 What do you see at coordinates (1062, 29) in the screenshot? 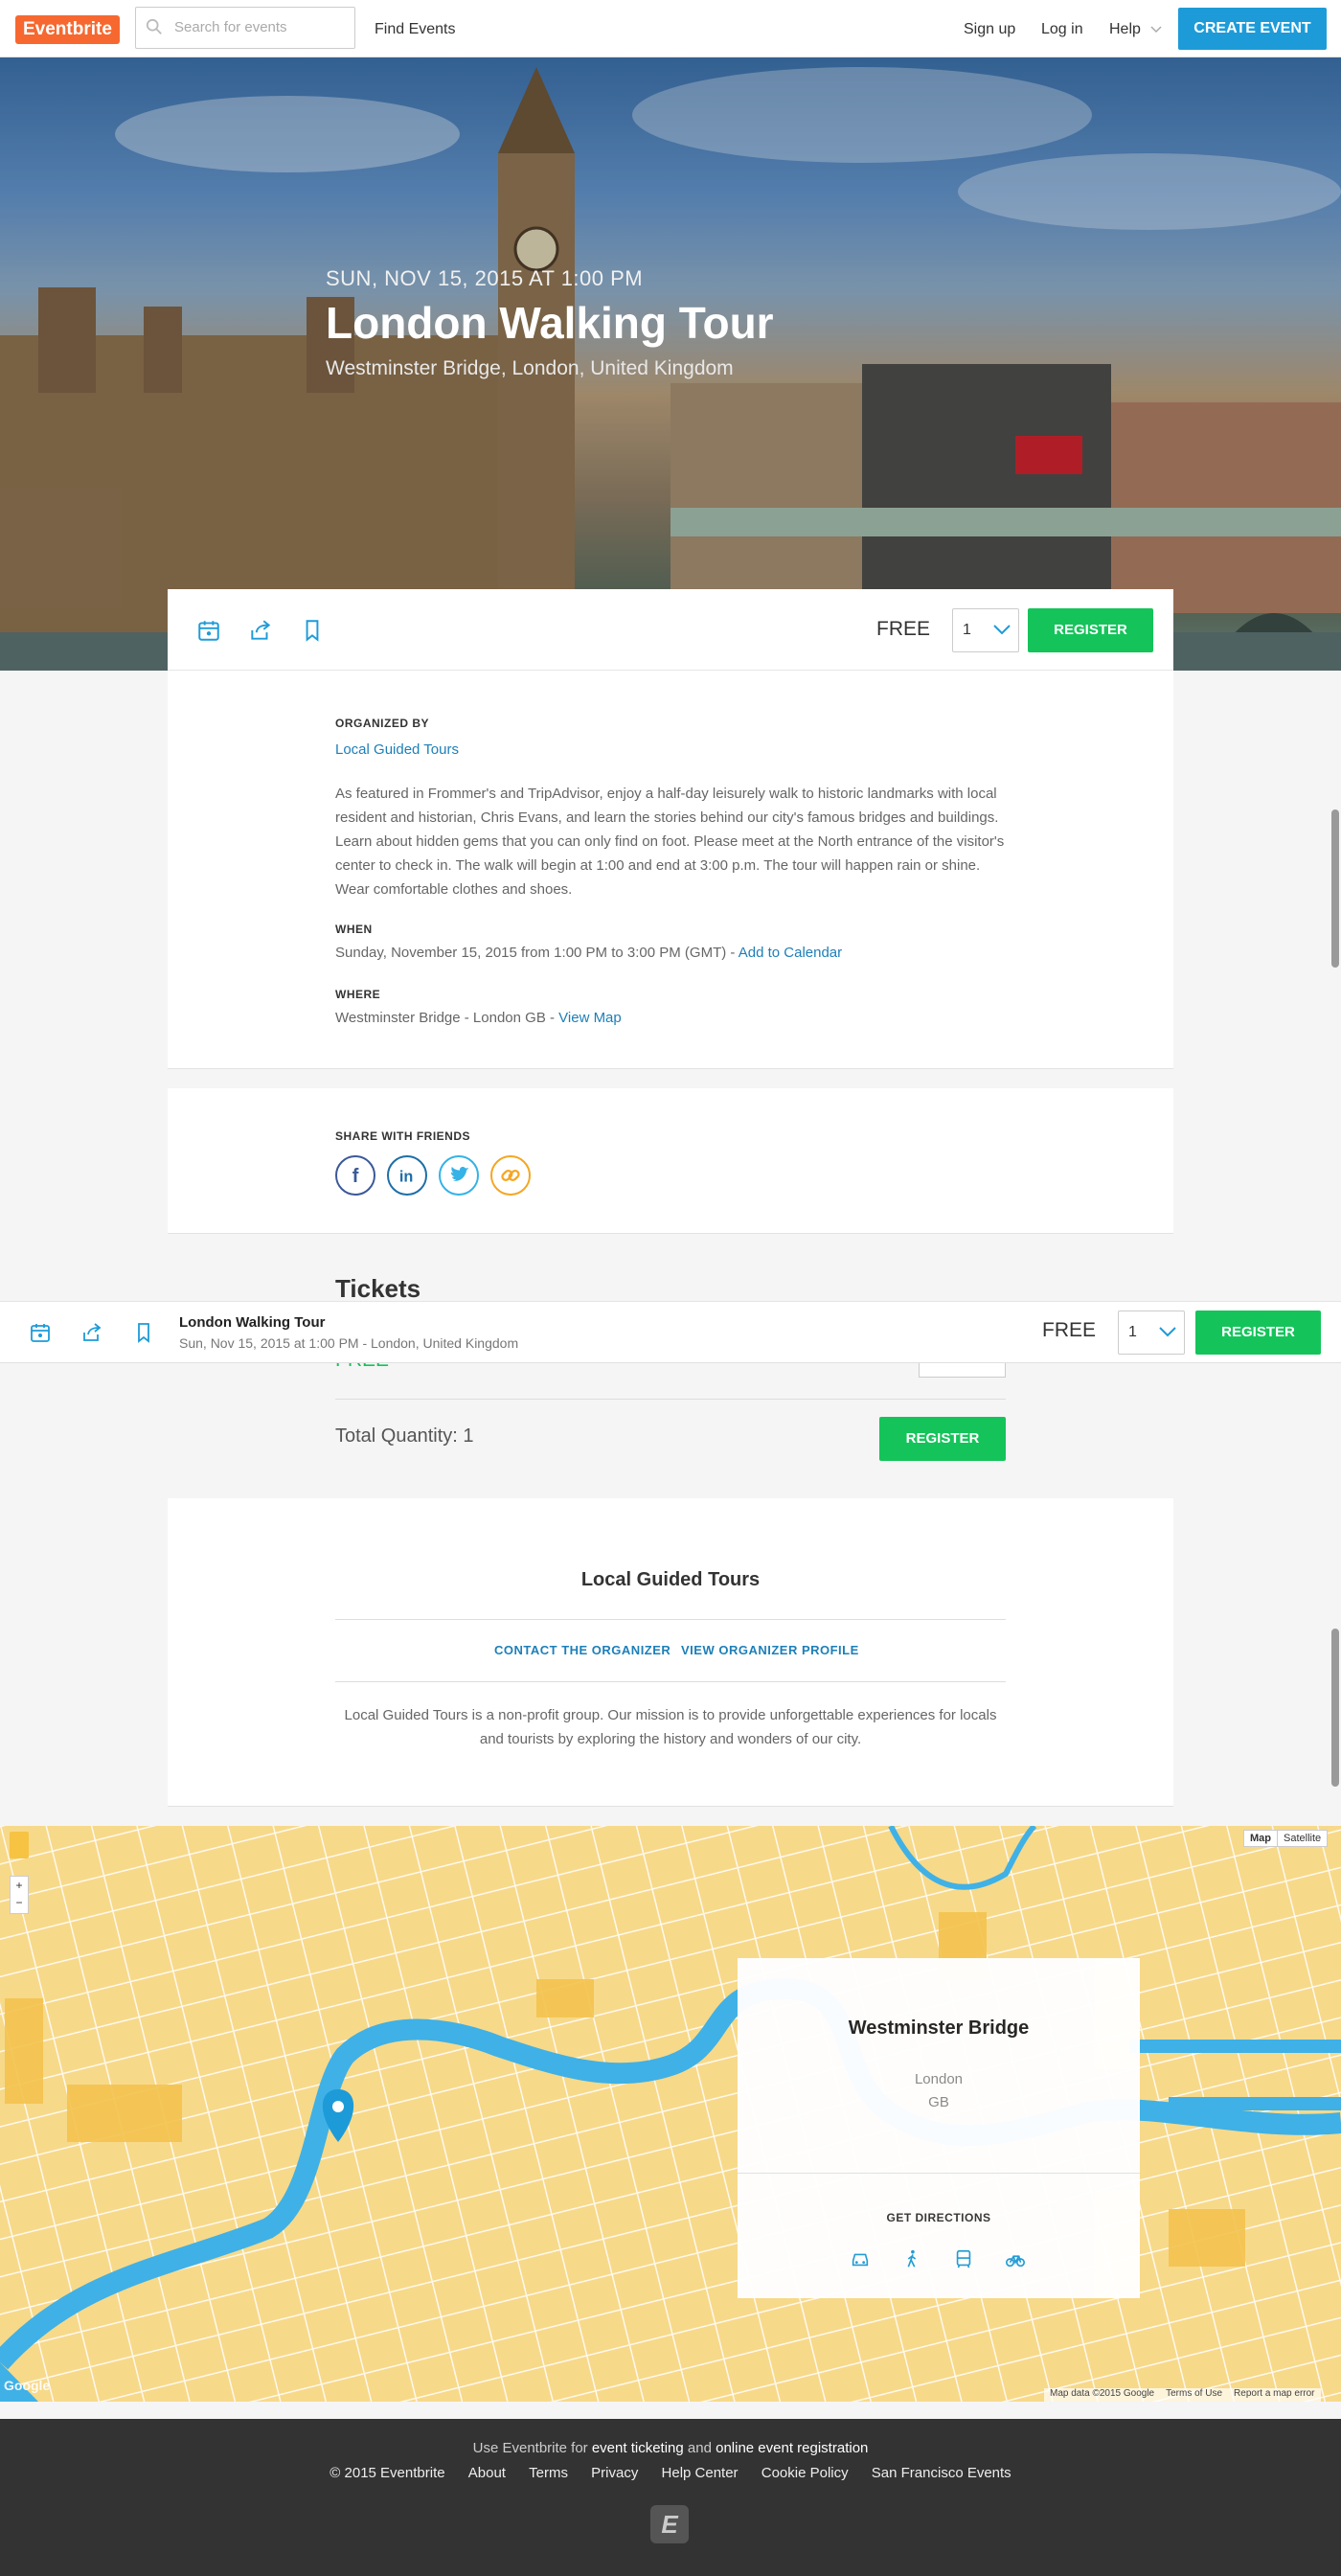
I see `log-in-link: Log in` at bounding box center [1062, 29].